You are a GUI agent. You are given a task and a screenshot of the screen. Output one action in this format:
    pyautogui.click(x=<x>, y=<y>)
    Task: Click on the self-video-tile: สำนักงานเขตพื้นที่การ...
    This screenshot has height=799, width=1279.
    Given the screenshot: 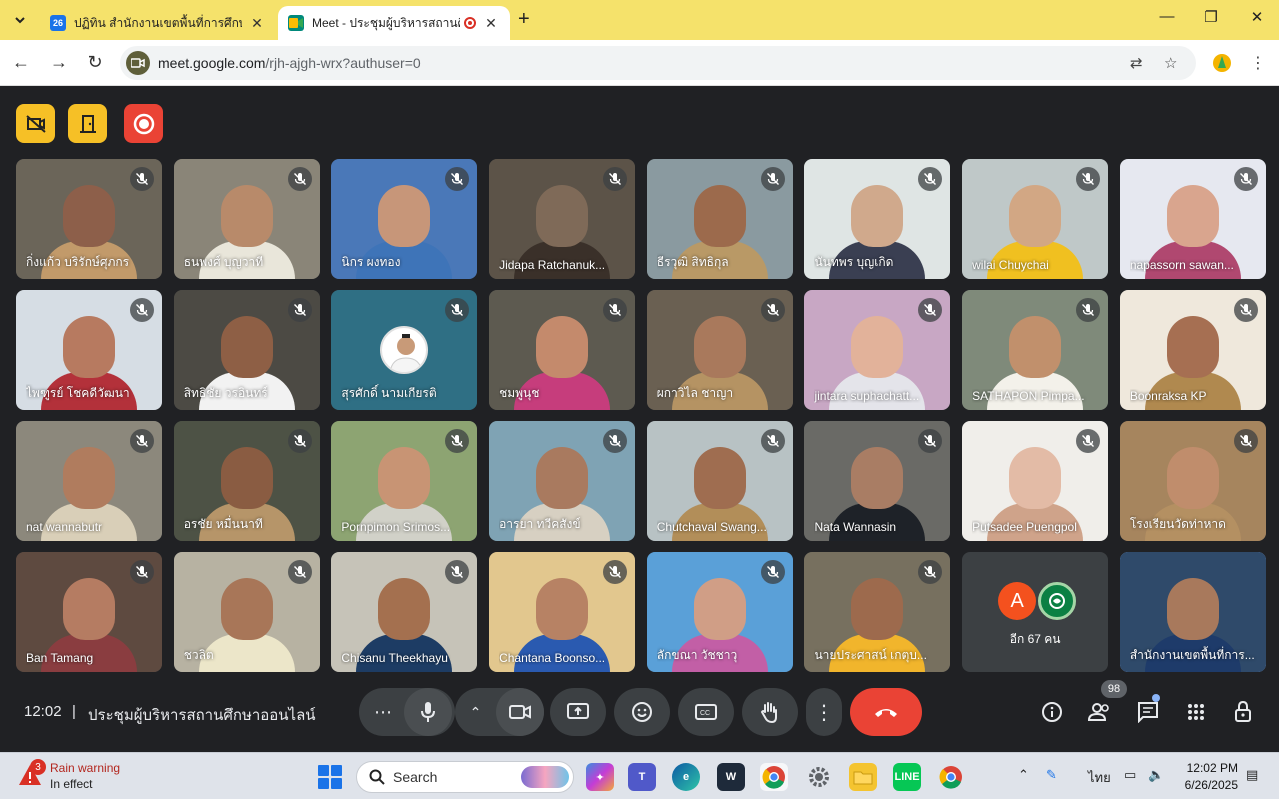 What is the action you would take?
    pyautogui.click(x=1192, y=612)
    